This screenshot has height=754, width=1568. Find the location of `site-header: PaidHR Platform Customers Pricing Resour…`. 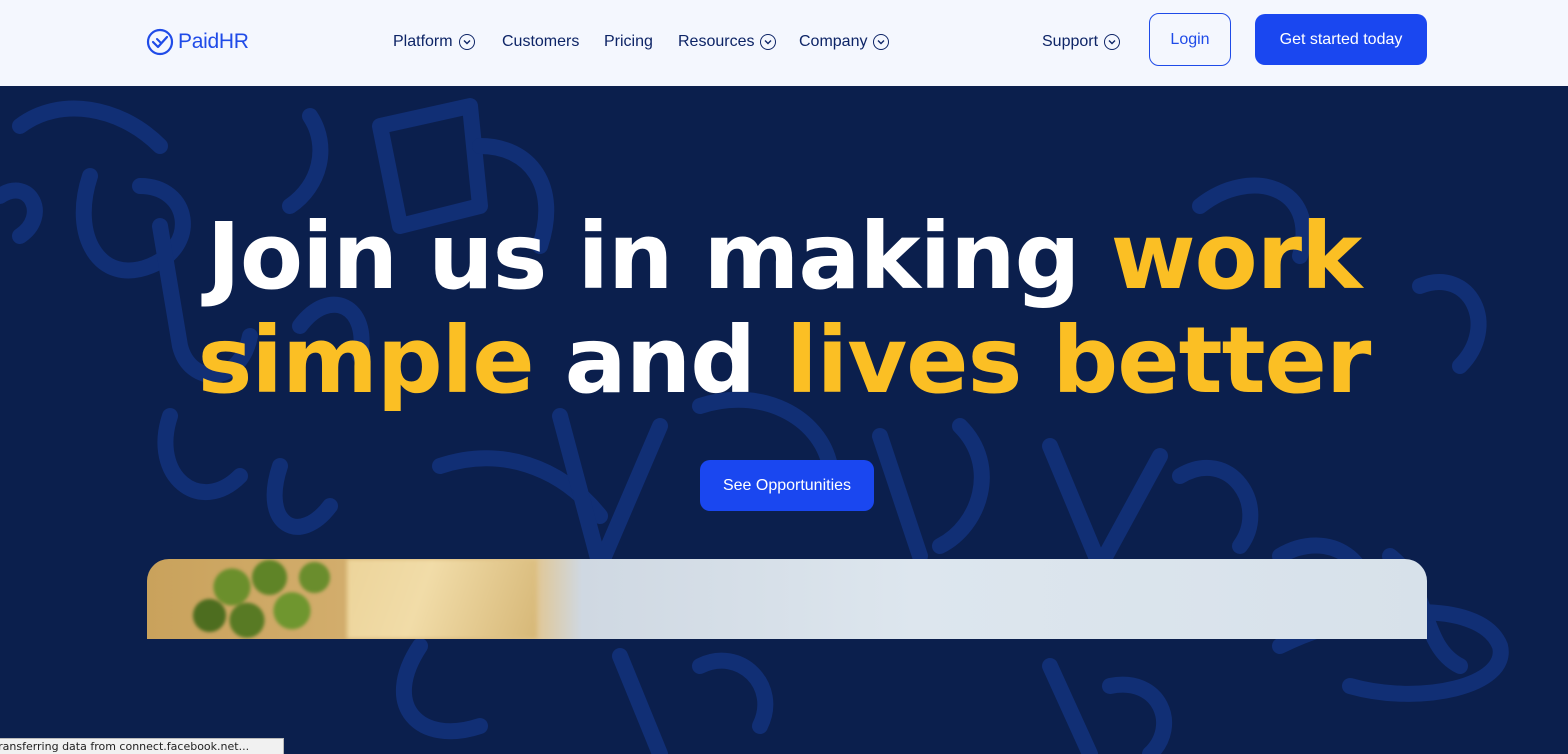

site-header: PaidHR Platform Customers Pricing Resour… is located at coordinates (784, 43).